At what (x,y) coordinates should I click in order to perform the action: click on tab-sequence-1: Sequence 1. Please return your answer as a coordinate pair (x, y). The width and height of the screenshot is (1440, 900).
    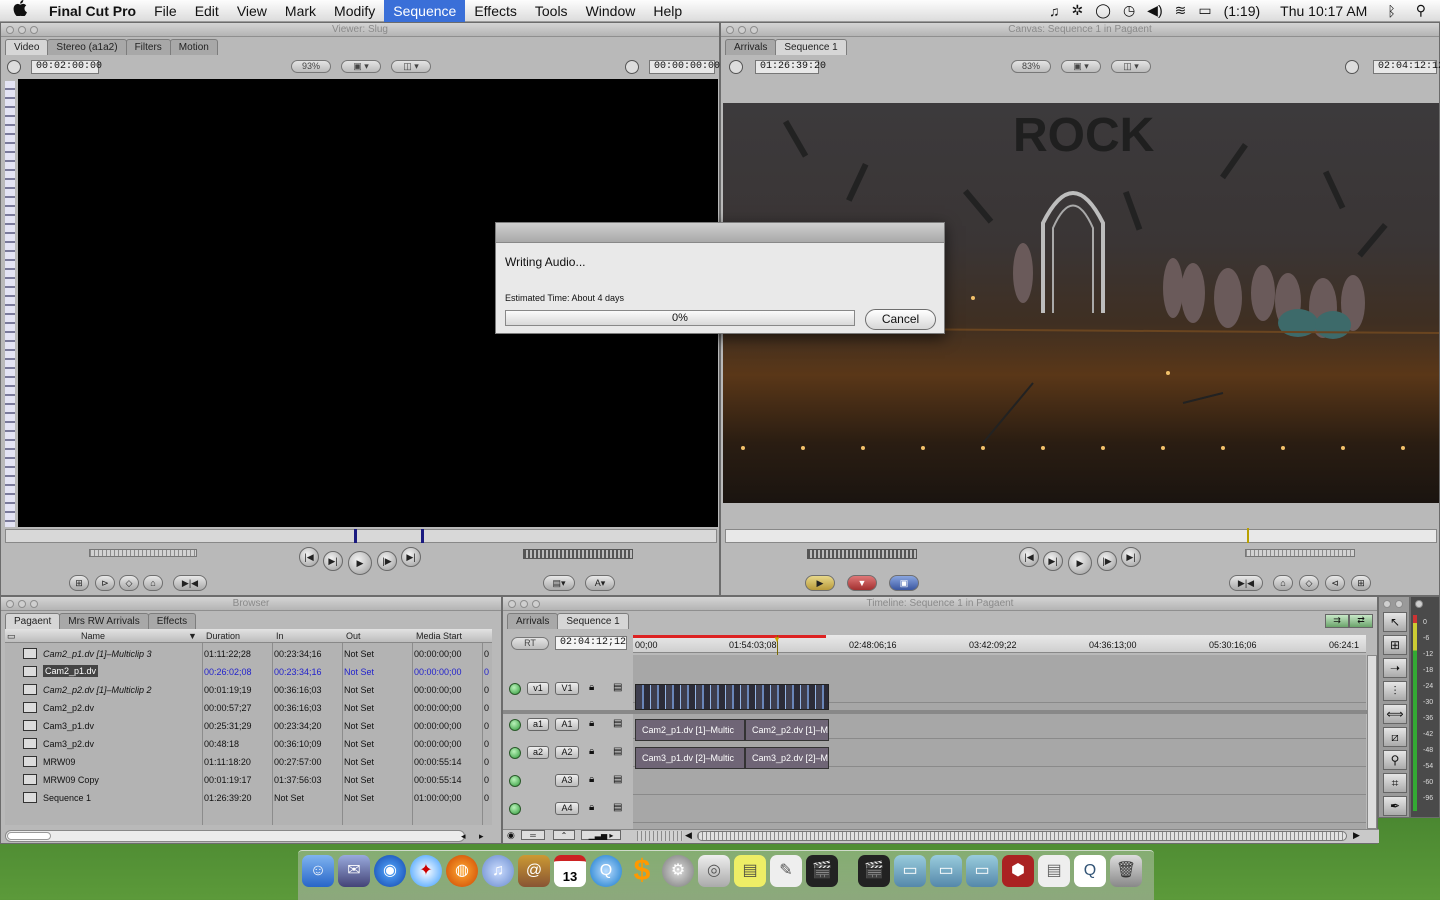
    Looking at the image, I should click on (593, 621).